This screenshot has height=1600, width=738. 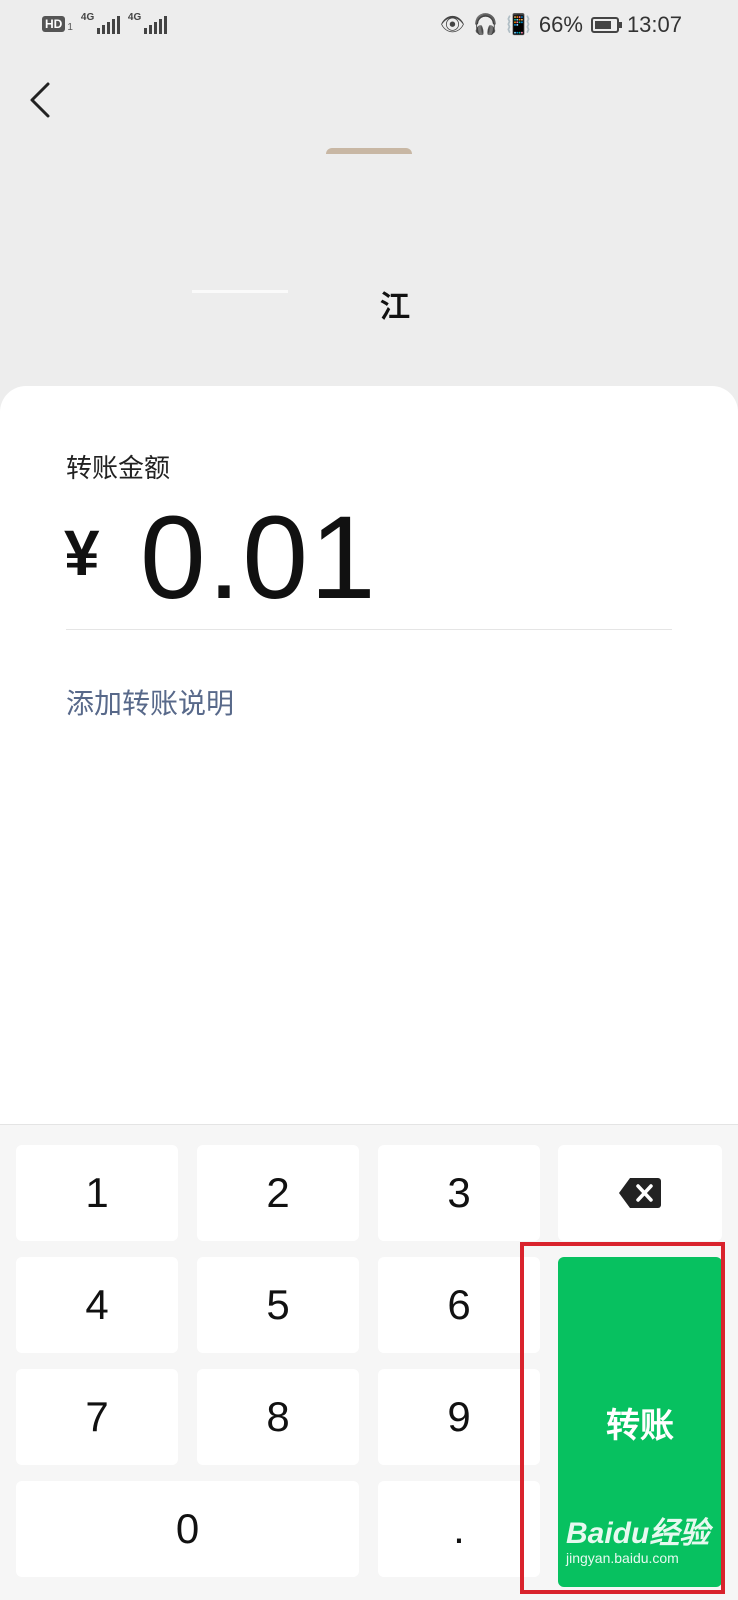 I want to click on backspace-key, so click(x=640, y=1193).